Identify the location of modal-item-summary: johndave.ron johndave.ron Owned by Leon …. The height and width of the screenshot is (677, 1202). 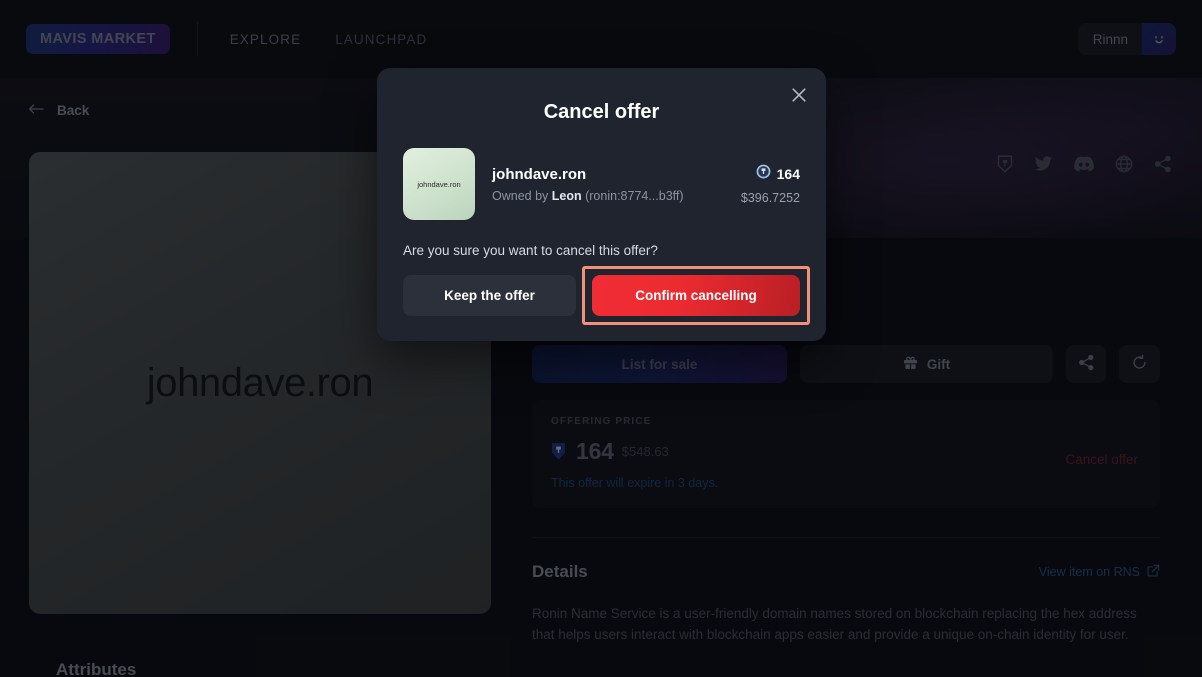
(601, 184).